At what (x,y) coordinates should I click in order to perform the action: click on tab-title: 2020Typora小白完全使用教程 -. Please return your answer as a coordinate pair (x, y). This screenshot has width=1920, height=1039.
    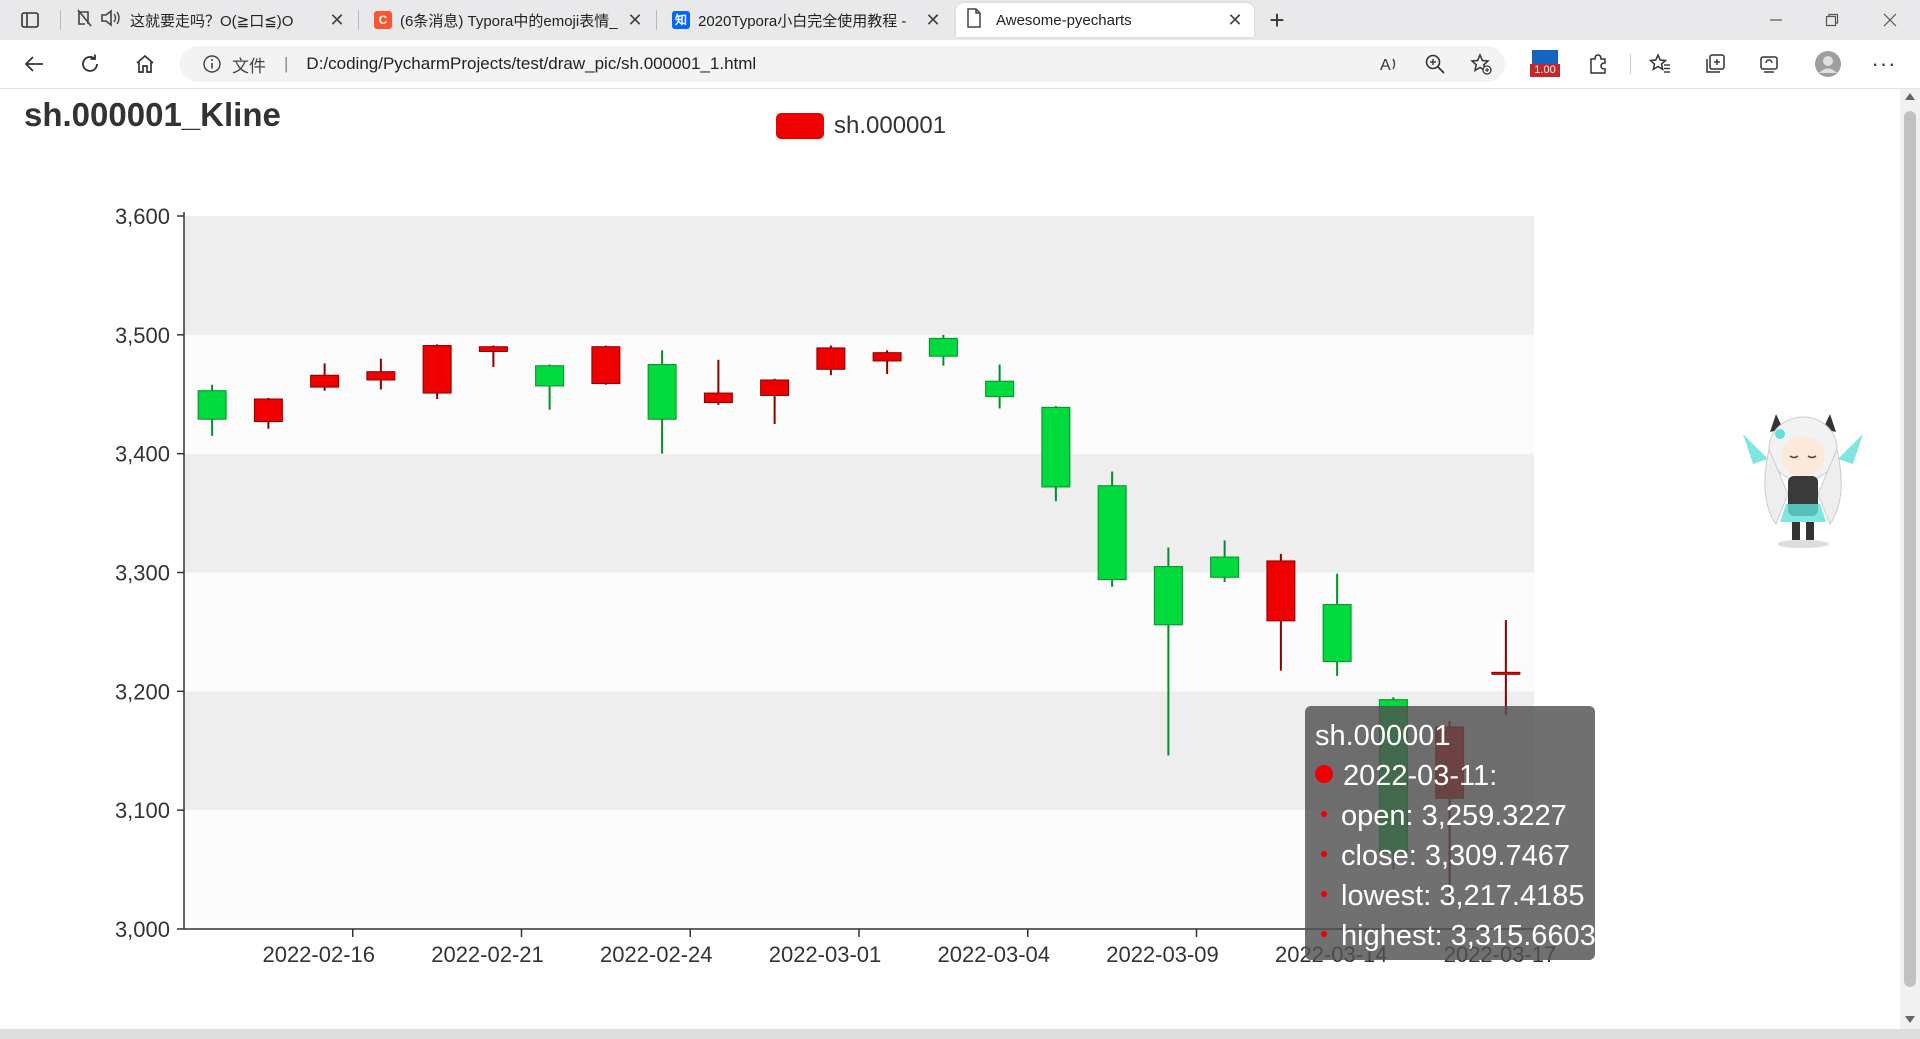
    Looking at the image, I should click on (802, 21).